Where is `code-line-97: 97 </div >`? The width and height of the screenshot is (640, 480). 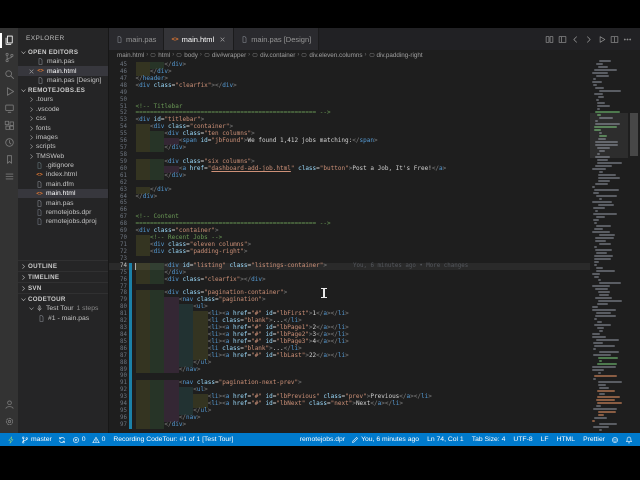 code-line-97: 97 </div > is located at coordinates (349, 425).